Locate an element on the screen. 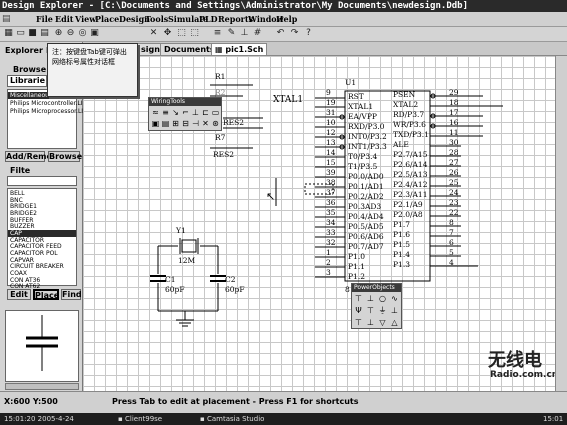  chip-pin-number: 25 is located at coordinates (454, 182).